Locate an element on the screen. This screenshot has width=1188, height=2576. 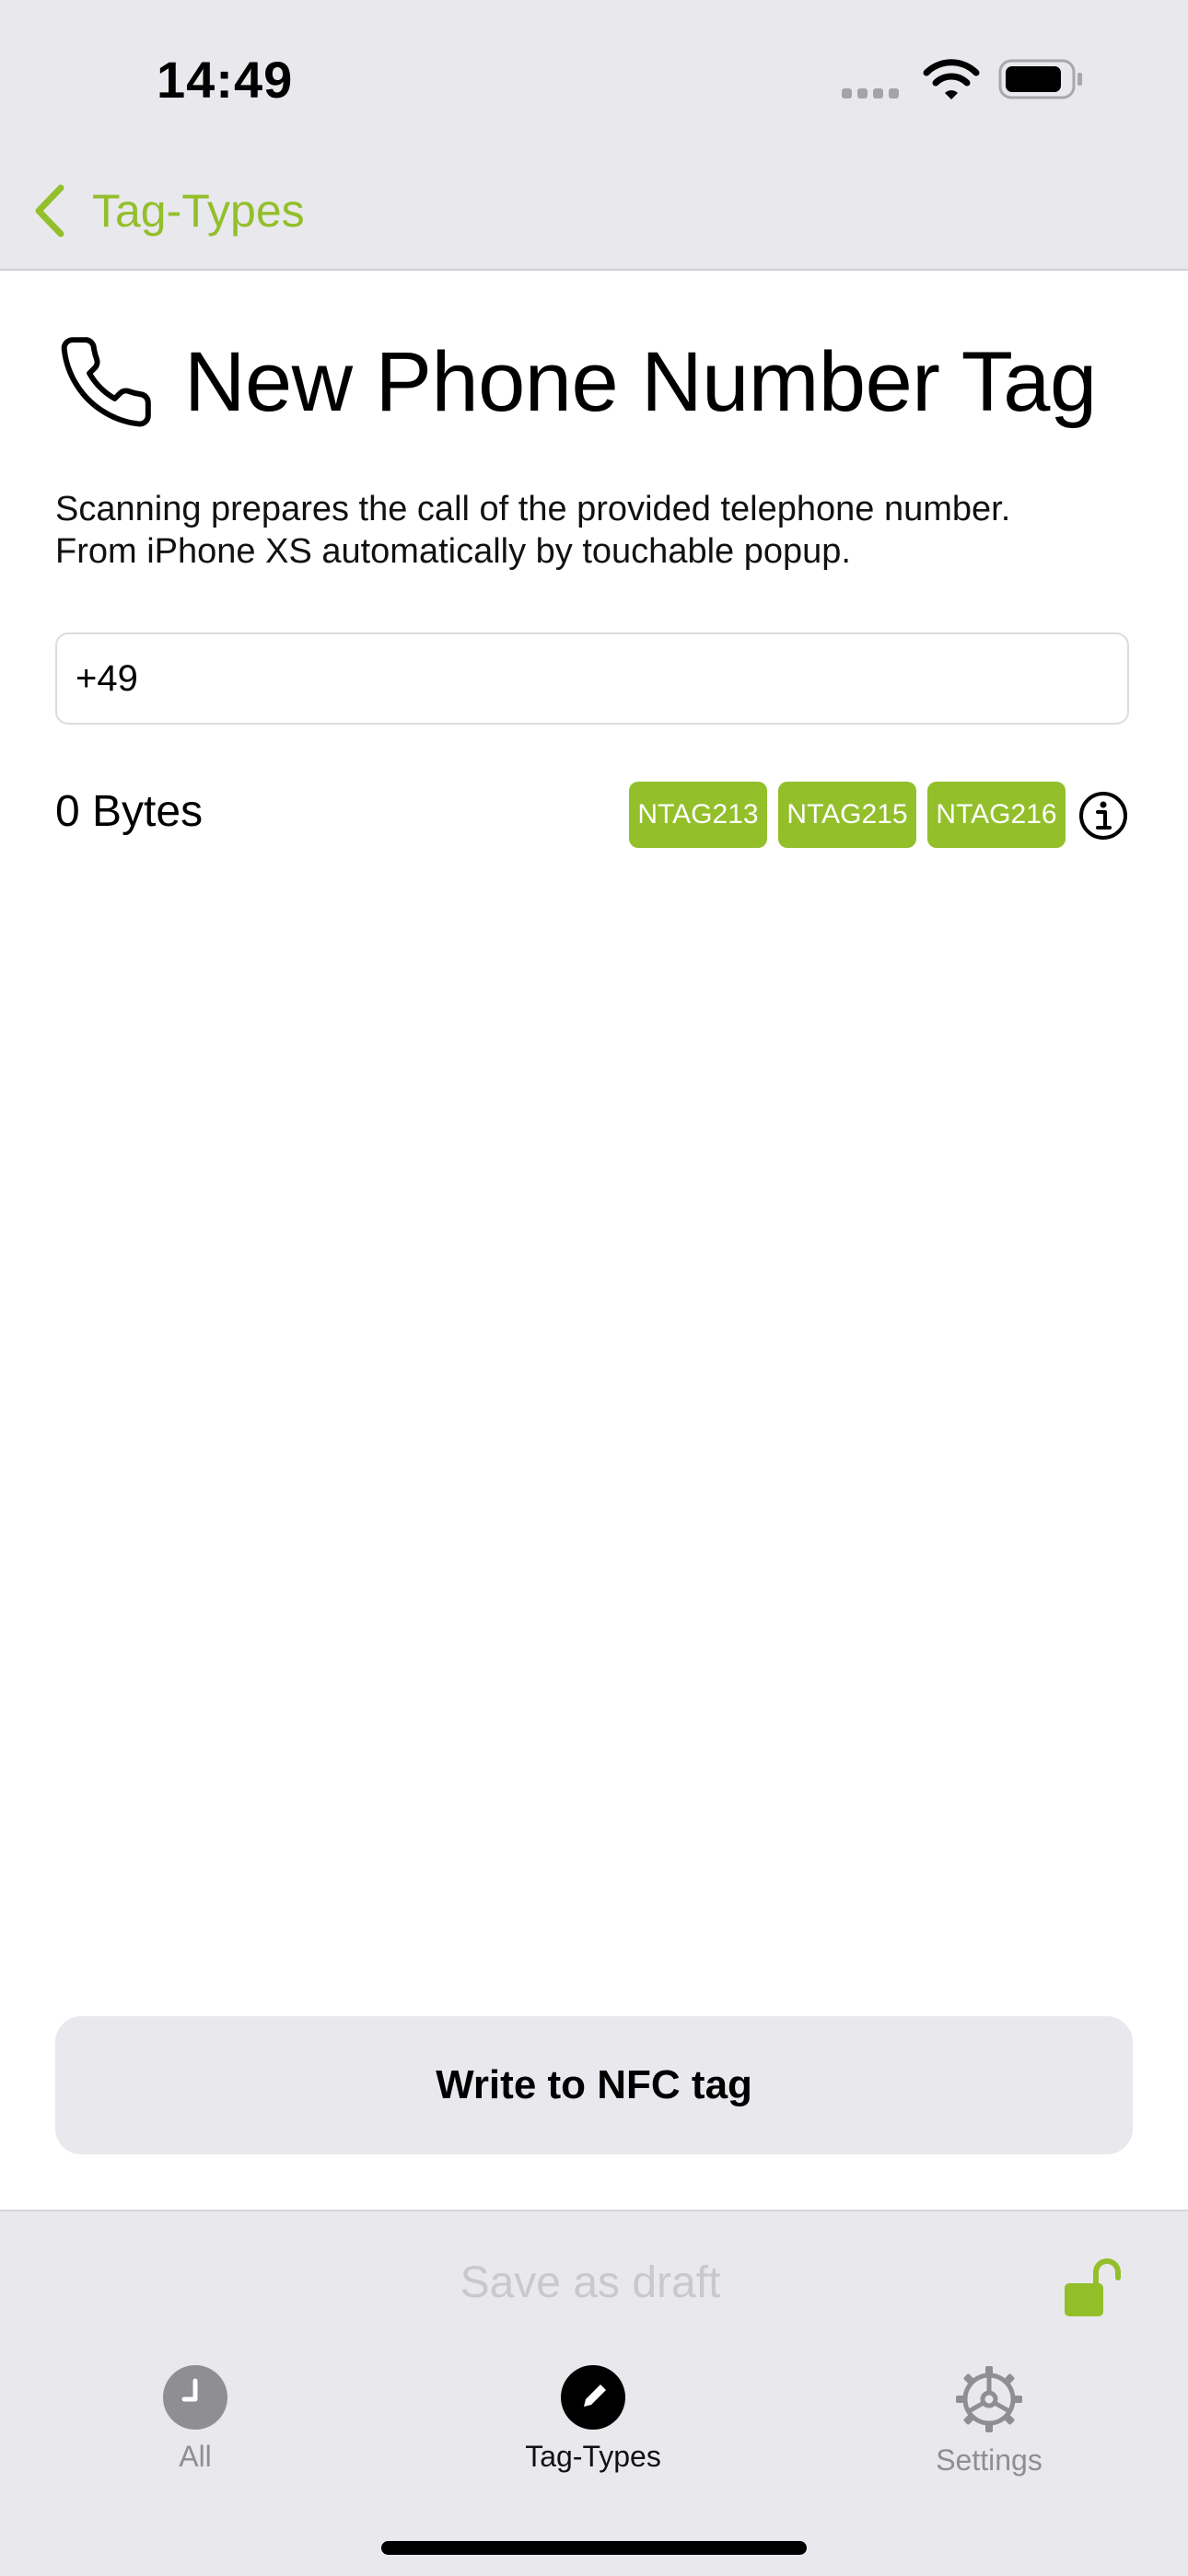
gear-icon is located at coordinates (989, 2399).